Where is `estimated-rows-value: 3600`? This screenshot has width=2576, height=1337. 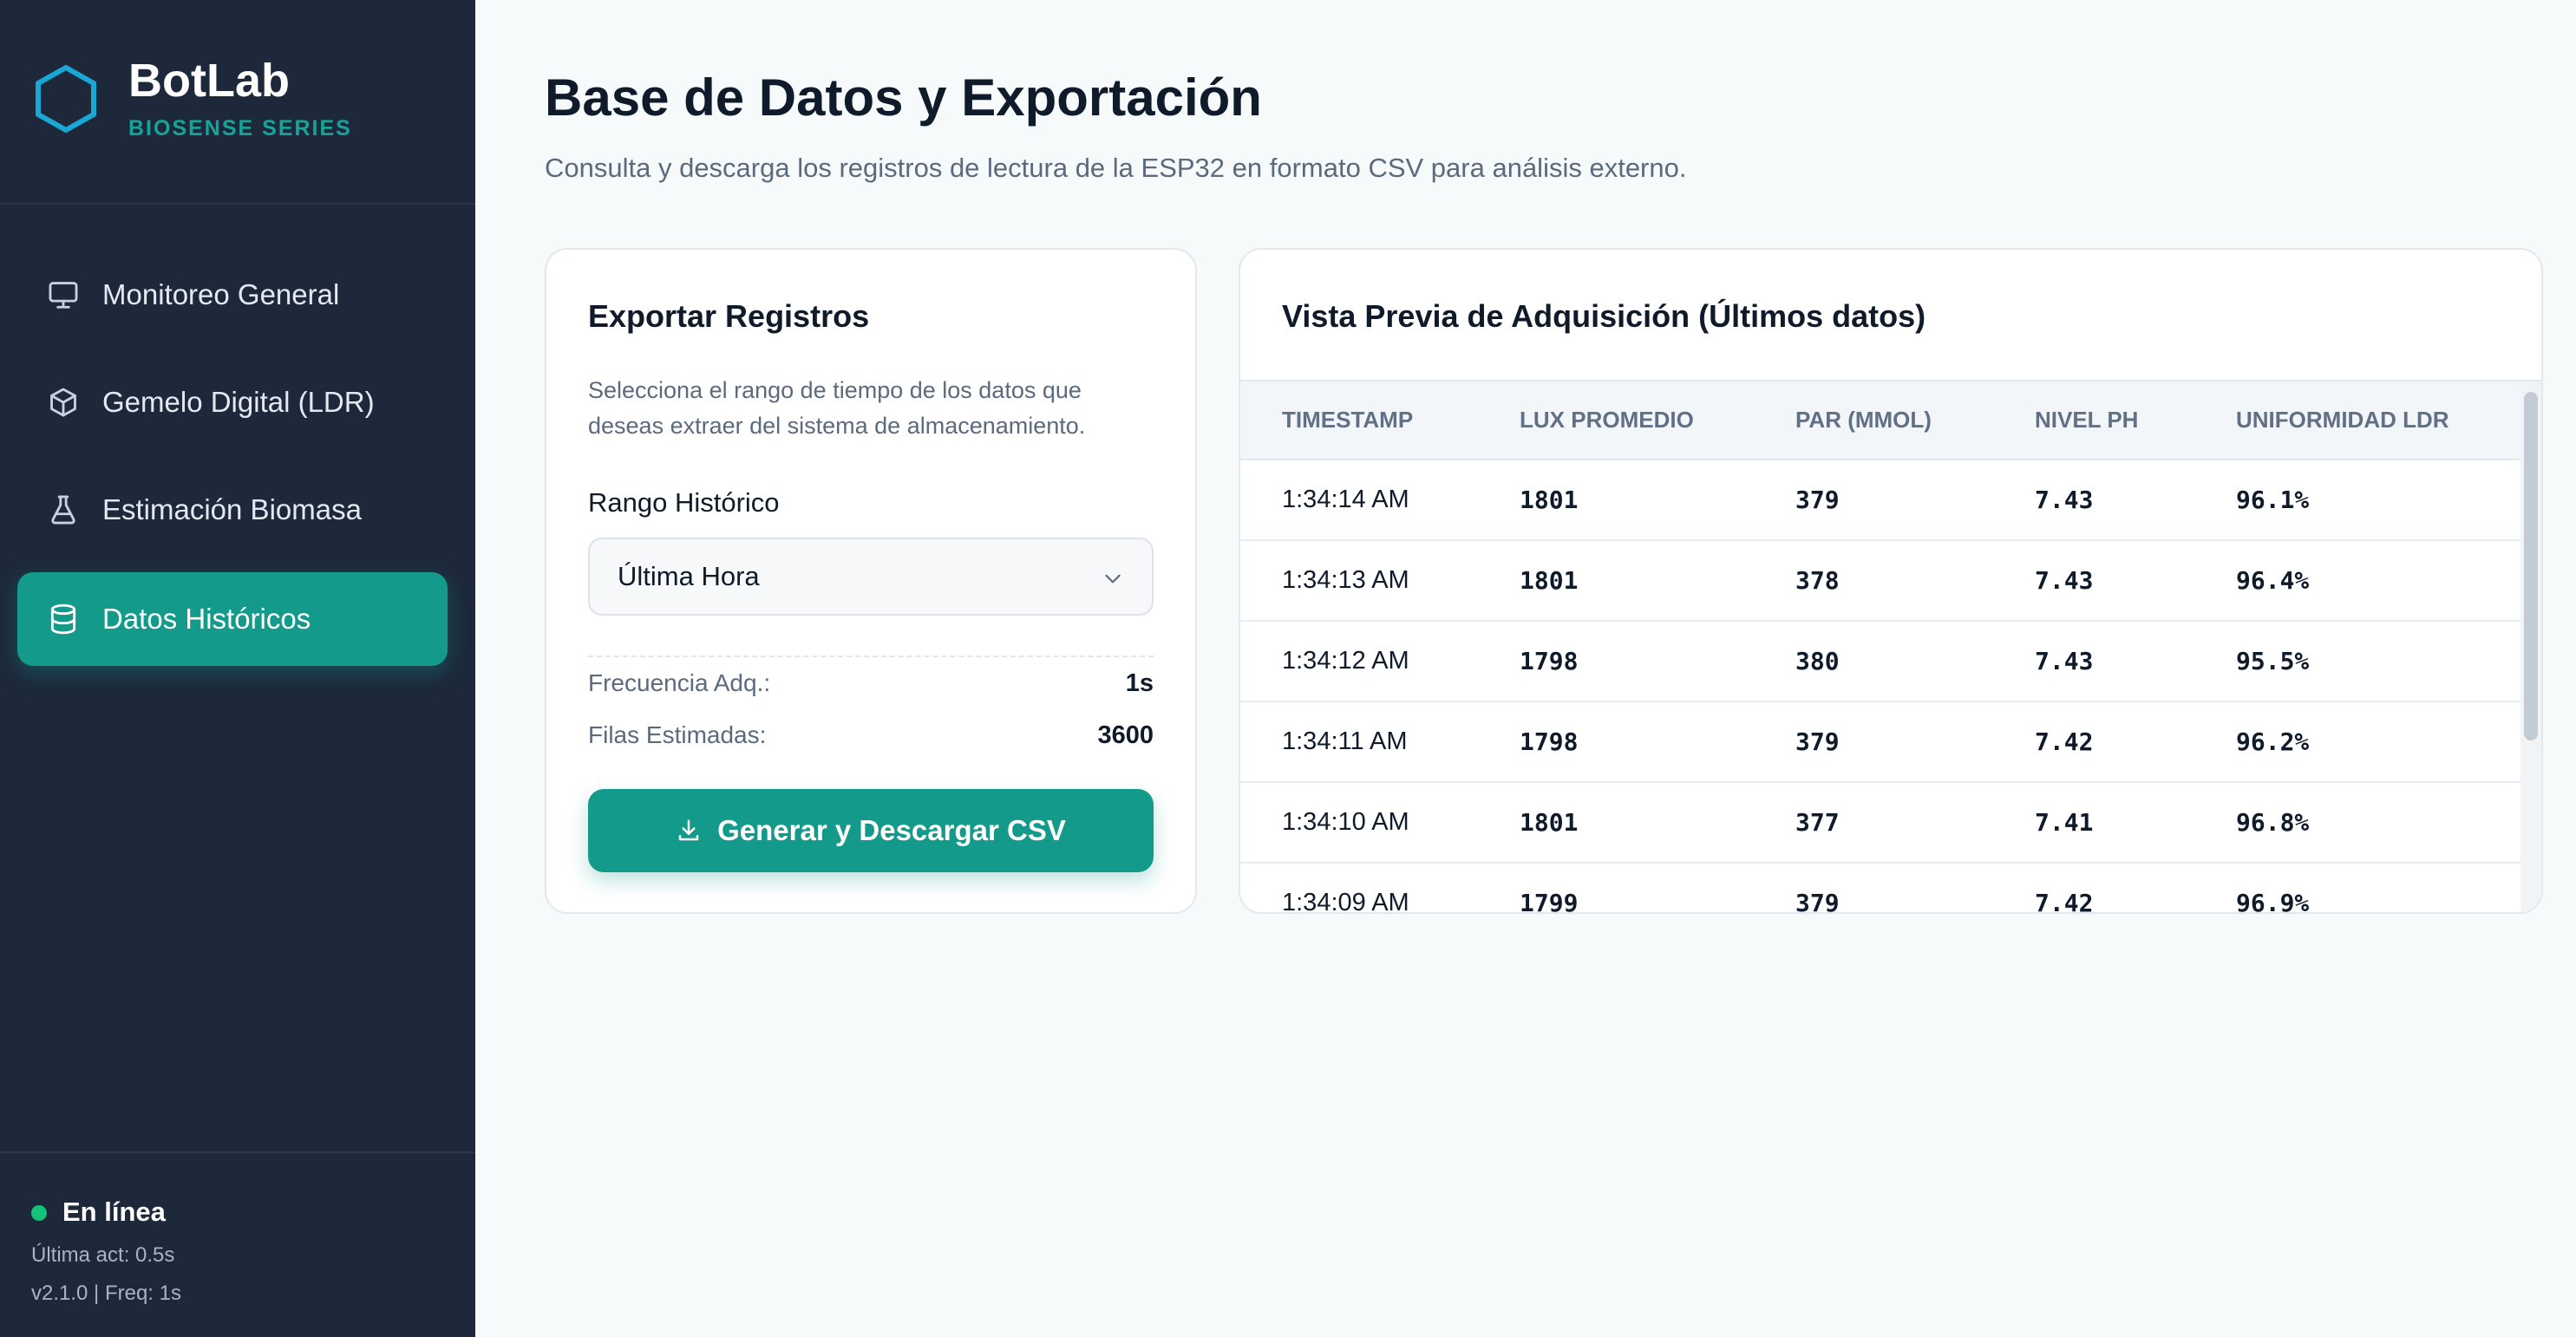 estimated-rows-value: 3600 is located at coordinates (1125, 735).